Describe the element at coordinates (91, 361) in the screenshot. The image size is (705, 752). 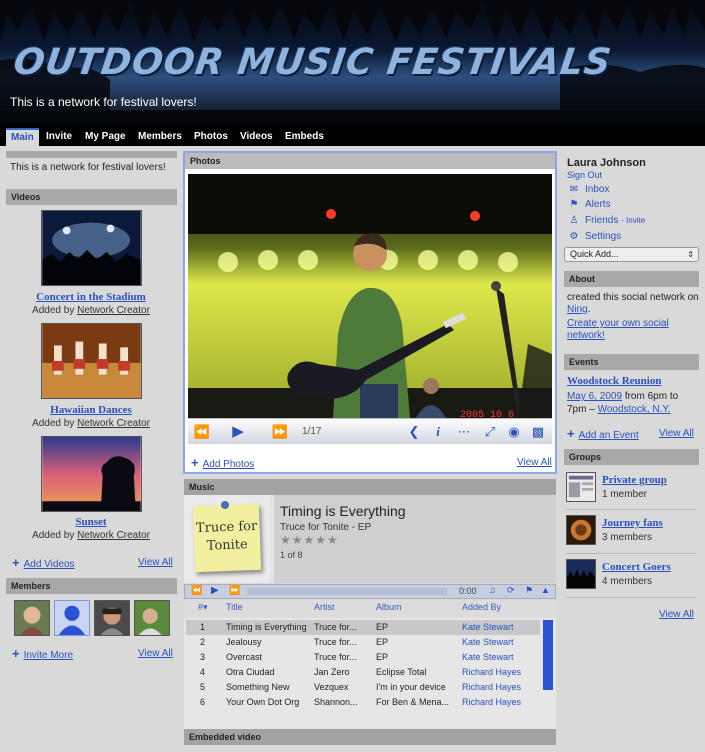
I see `video-thumbnail-hawaiian` at that location.